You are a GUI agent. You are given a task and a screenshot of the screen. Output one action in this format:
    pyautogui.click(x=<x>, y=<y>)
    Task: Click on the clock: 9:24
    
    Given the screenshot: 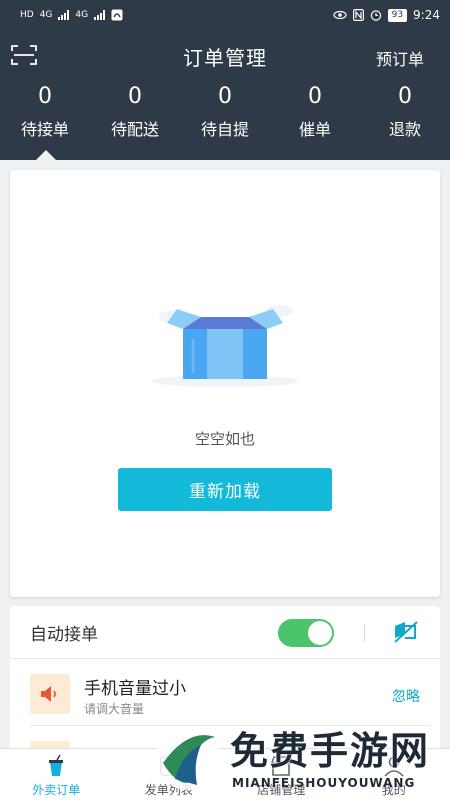 What is the action you would take?
    pyautogui.click(x=426, y=15)
    